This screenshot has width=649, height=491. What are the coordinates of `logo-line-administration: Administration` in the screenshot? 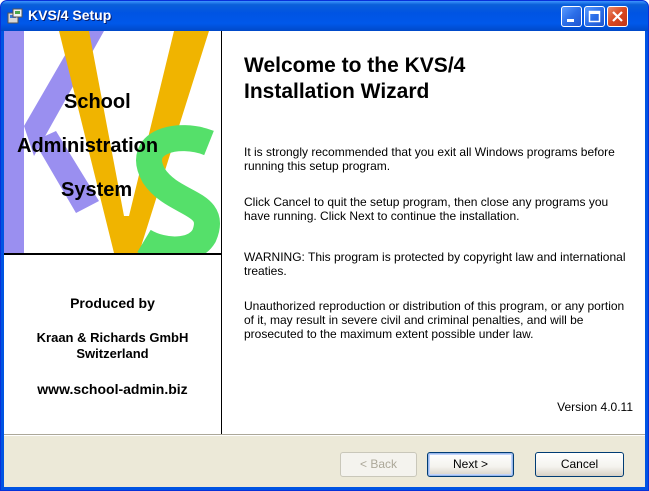 It's located at (88, 146).